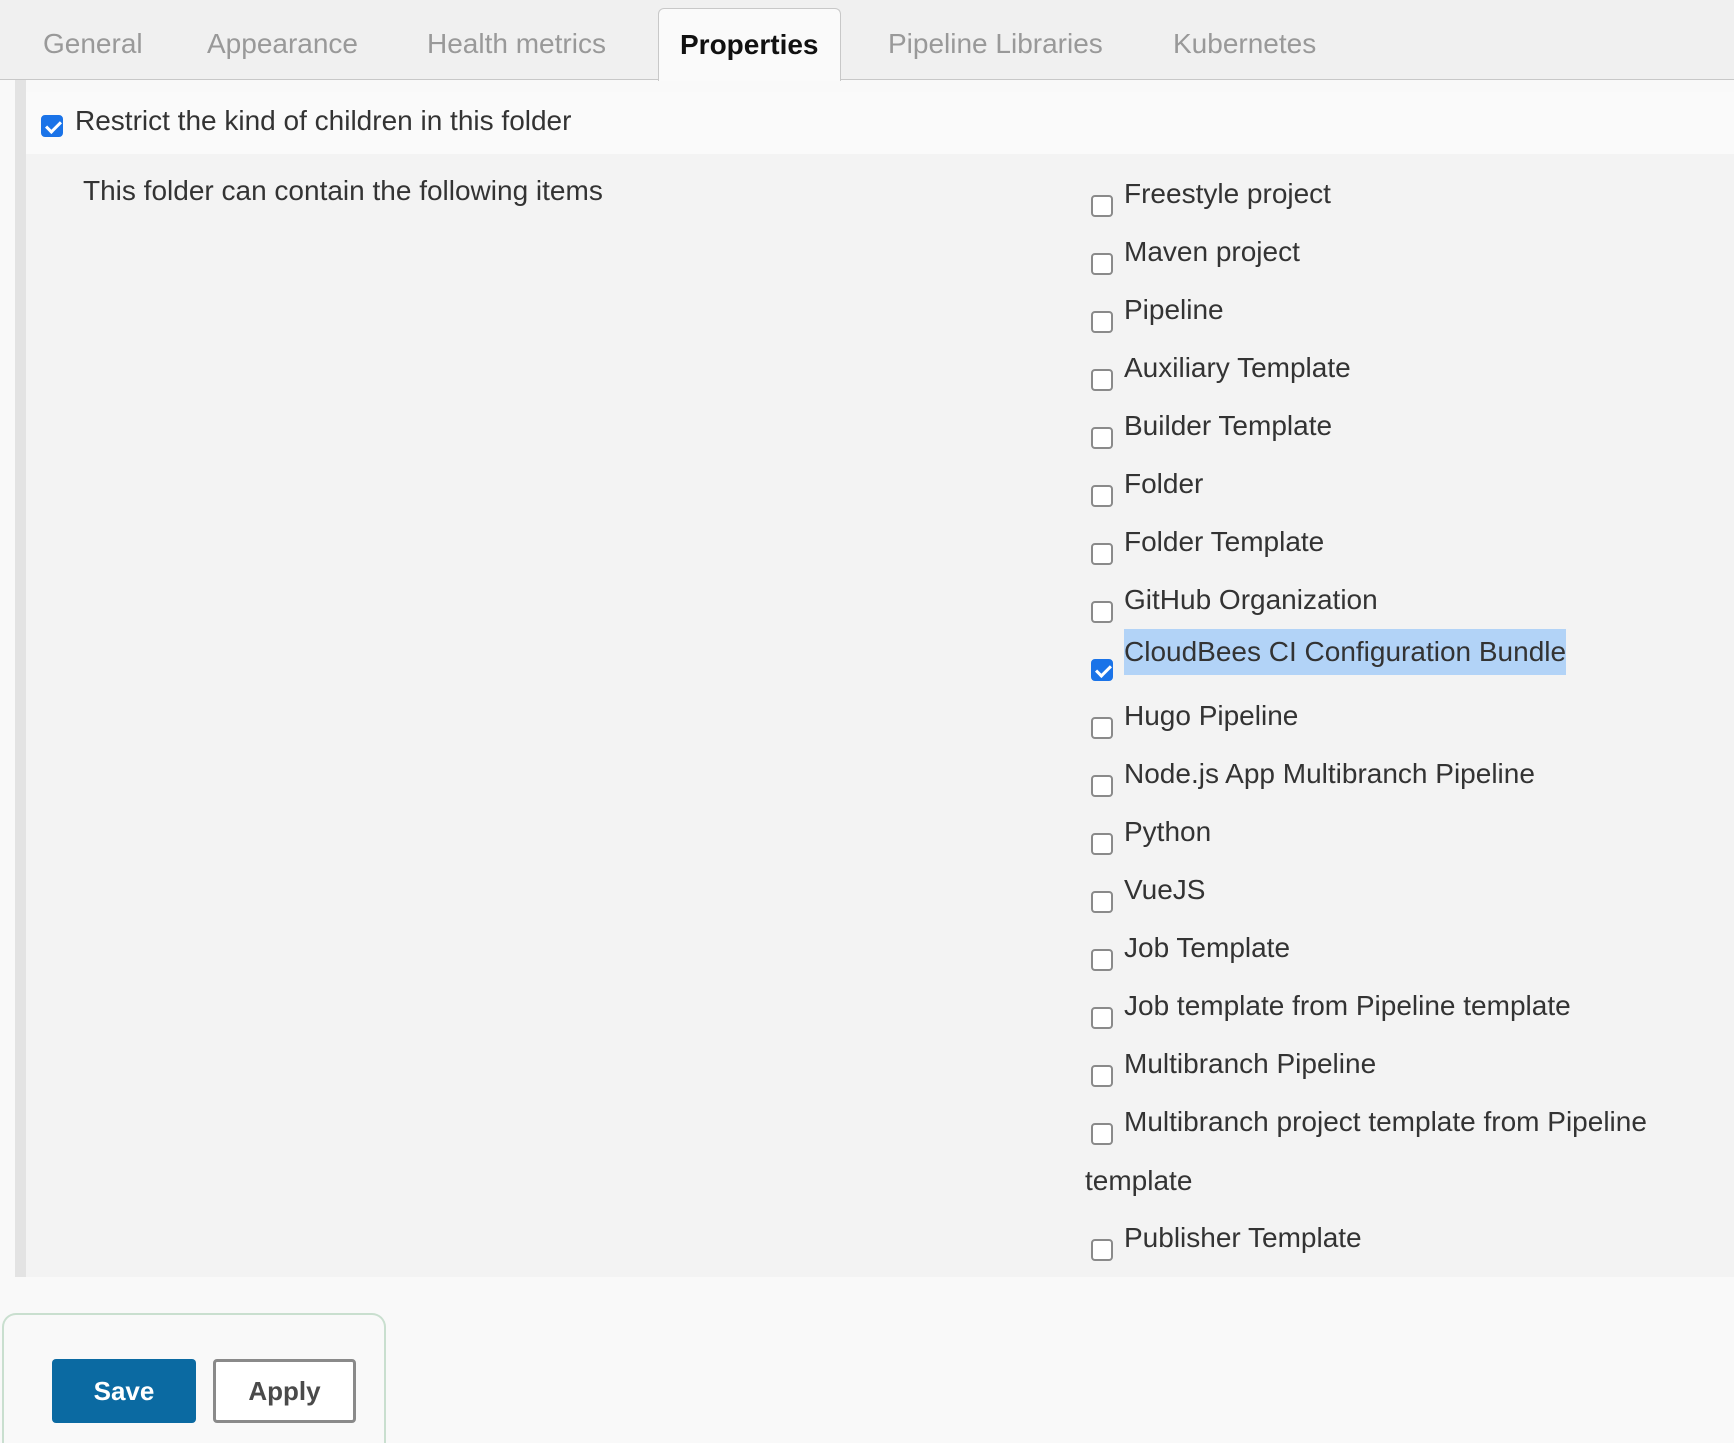 The height and width of the screenshot is (1443, 1734). Describe the element at coordinates (284, 1391) in the screenshot. I see `apply-button: Apply` at that location.